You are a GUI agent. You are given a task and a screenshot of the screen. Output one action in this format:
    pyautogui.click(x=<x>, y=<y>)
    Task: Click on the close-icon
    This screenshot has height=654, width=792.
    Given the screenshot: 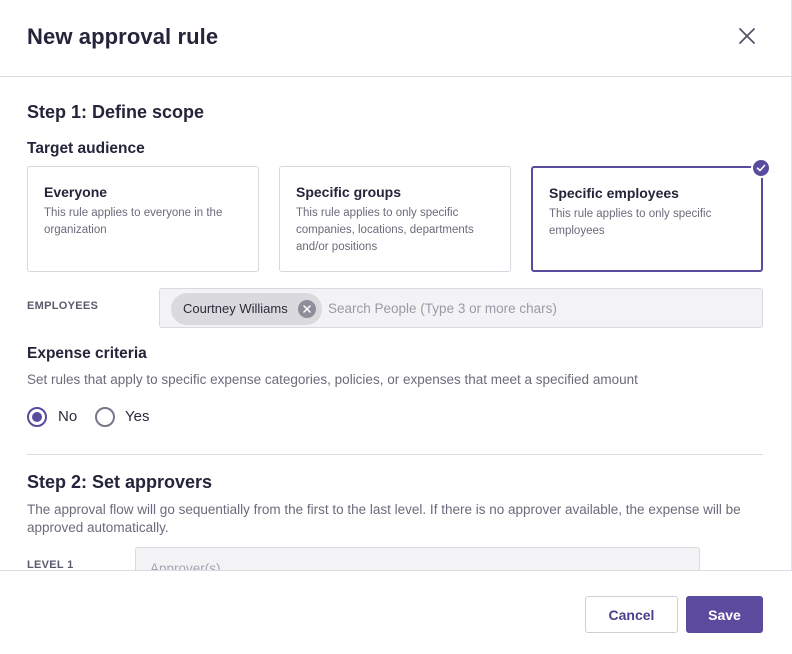 What is the action you would take?
    pyautogui.click(x=747, y=36)
    